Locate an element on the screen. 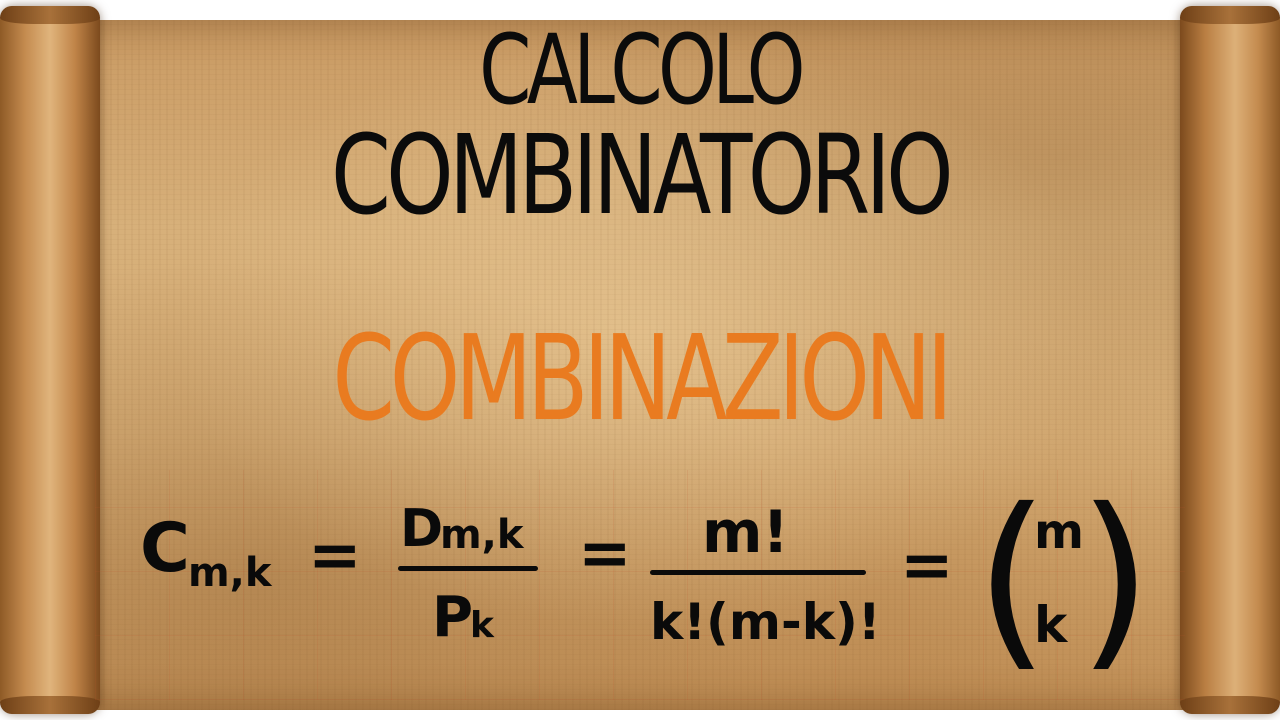 The width and height of the screenshot is (1280, 720). equals-sign-3: = is located at coordinates (927, 566).